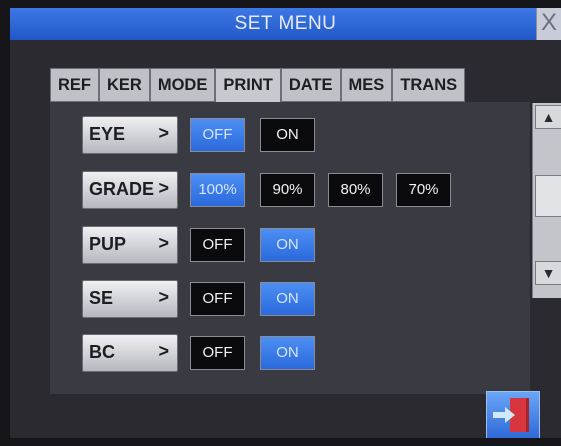  What do you see at coordinates (310, 85) in the screenshot?
I see `tab-date: DATE` at bounding box center [310, 85].